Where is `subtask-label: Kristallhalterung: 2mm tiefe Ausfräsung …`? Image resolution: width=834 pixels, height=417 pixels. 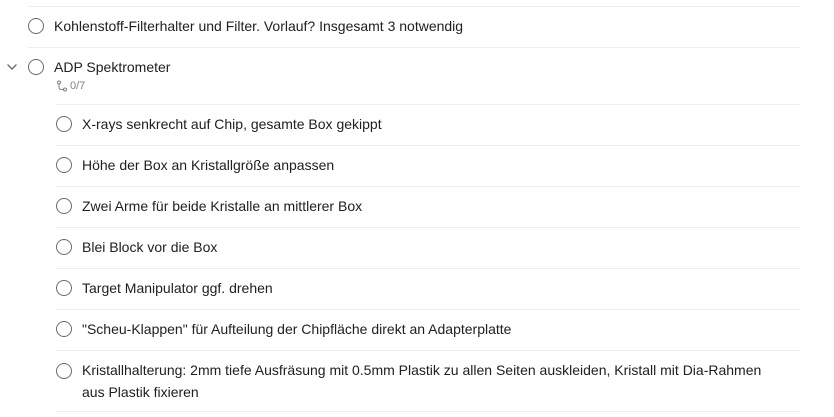
subtask-label: Kristallhalterung: 2mm tiefe Ausfräsung … is located at coordinates (422, 381).